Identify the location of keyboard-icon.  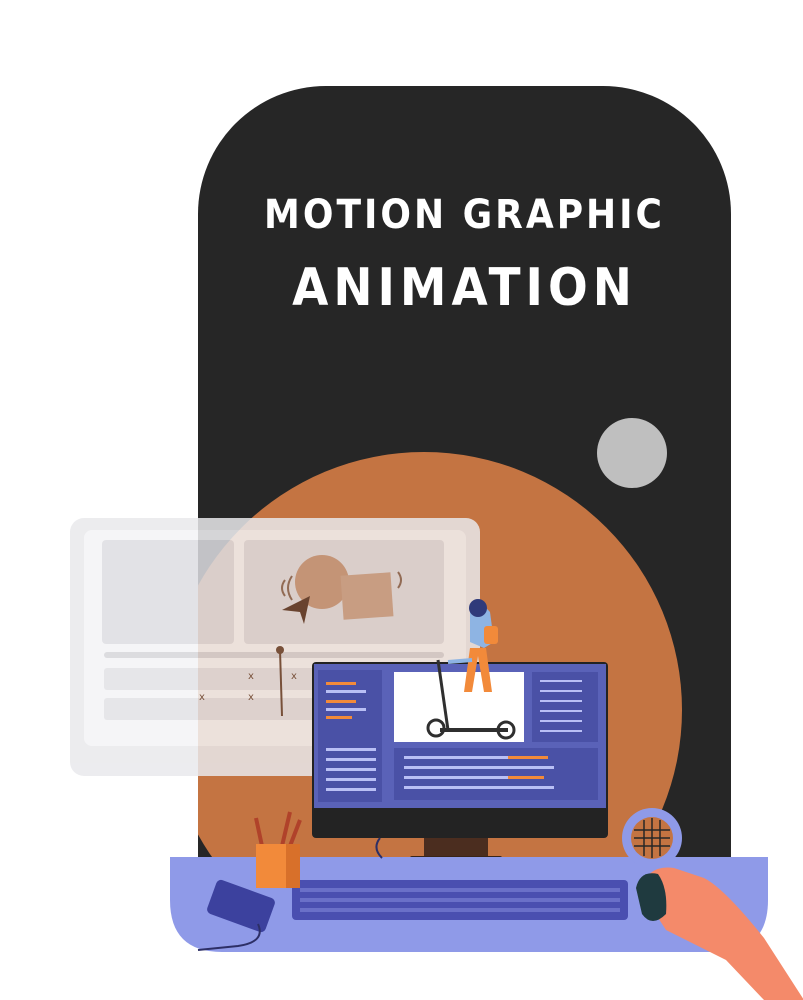
(460, 900).